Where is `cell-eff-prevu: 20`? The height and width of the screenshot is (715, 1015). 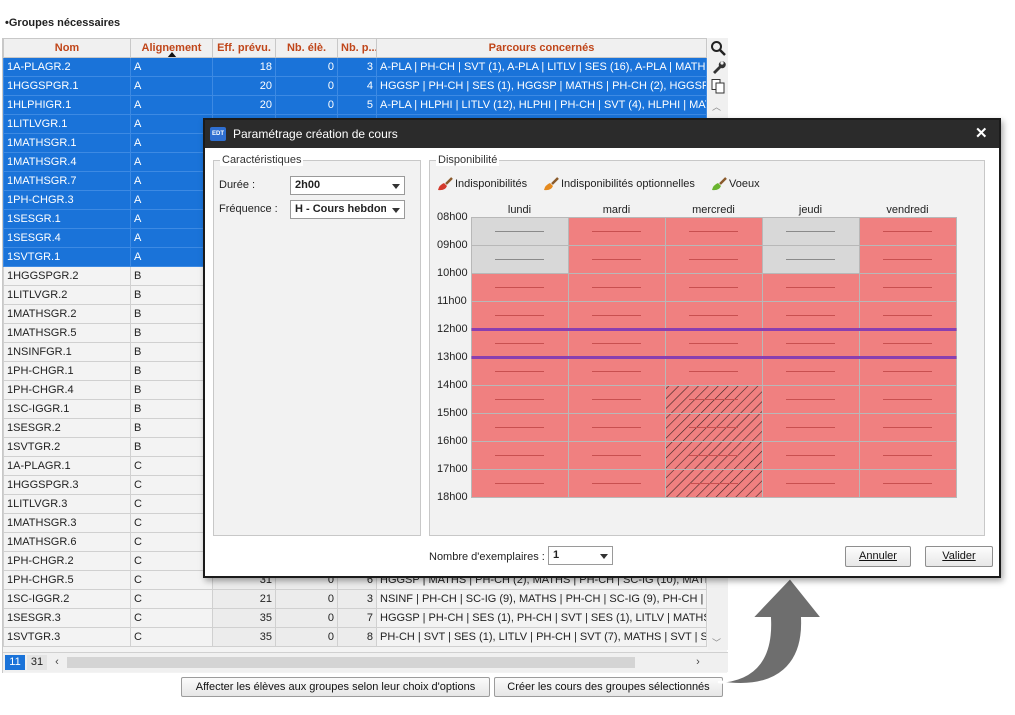 cell-eff-prevu: 20 is located at coordinates (244, 86).